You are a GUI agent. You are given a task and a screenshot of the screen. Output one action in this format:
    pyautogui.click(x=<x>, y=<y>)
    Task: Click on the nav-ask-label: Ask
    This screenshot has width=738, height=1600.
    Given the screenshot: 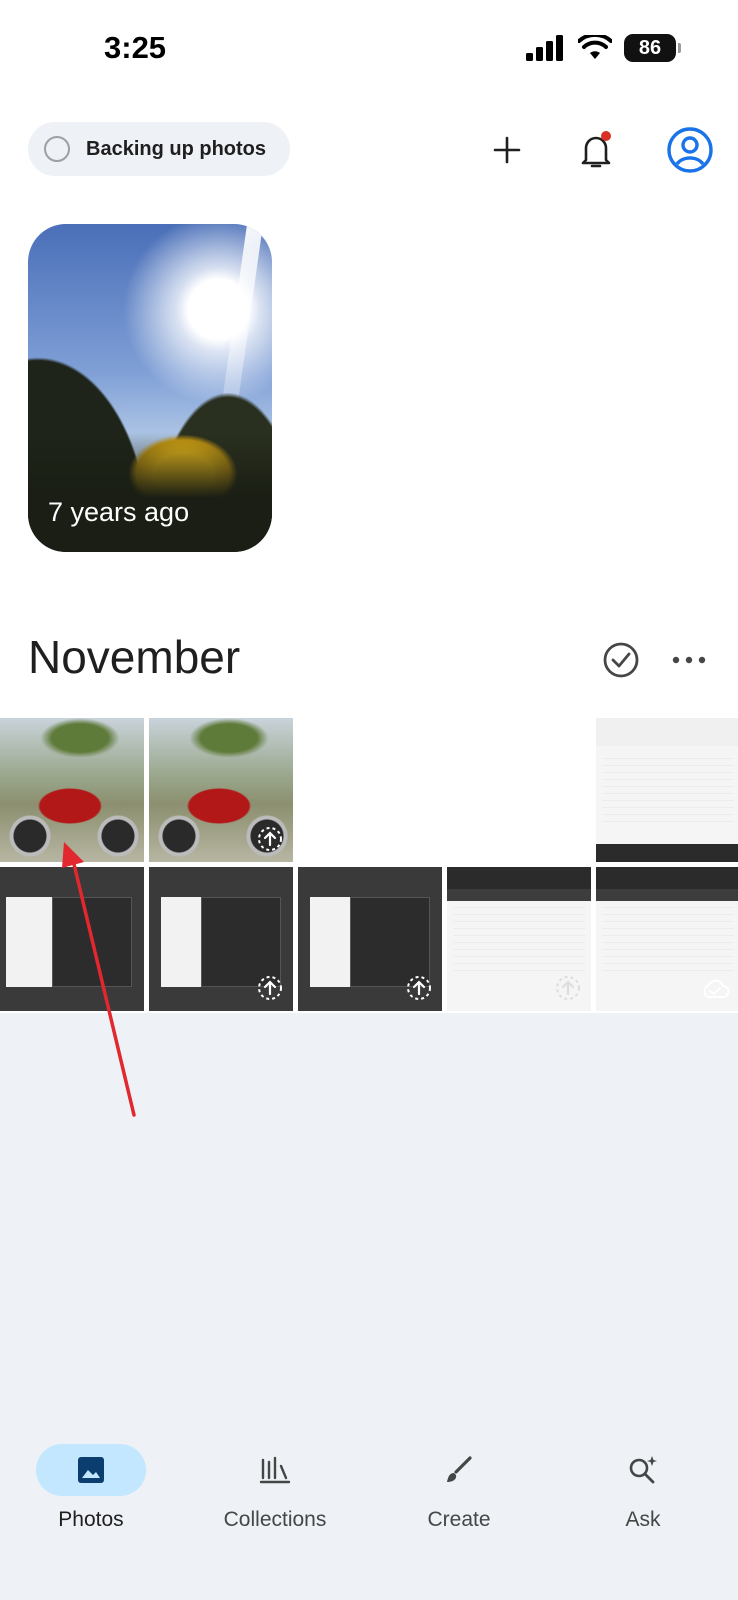 What is the action you would take?
    pyautogui.click(x=643, y=1519)
    